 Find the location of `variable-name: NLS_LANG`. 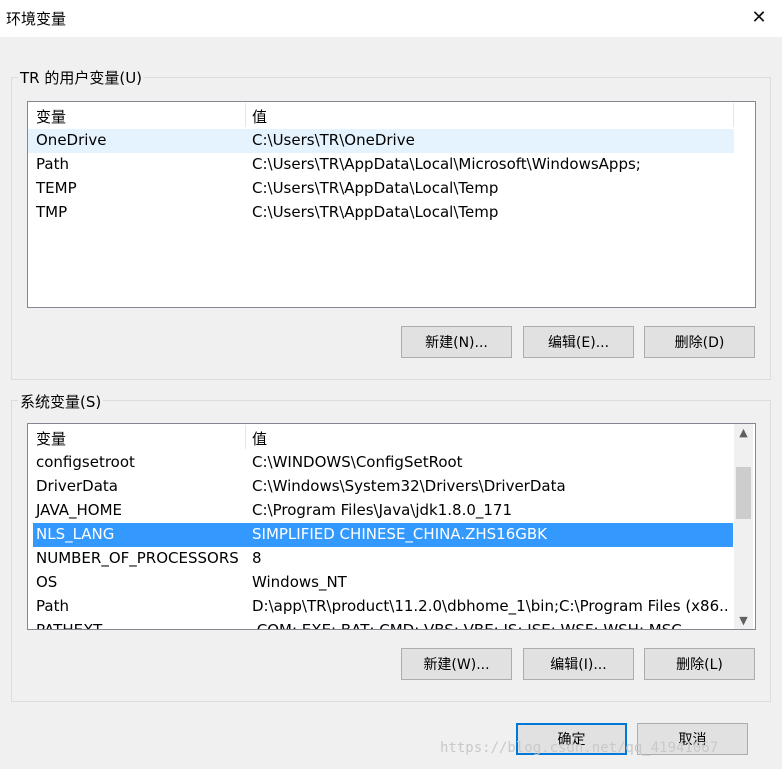

variable-name: NLS_LANG is located at coordinates (75, 534).